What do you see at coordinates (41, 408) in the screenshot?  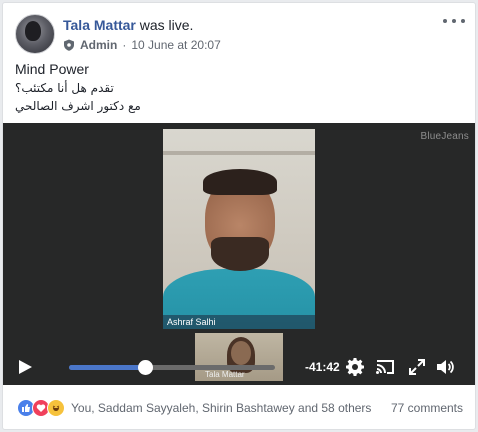 I see `reaction-summary` at bounding box center [41, 408].